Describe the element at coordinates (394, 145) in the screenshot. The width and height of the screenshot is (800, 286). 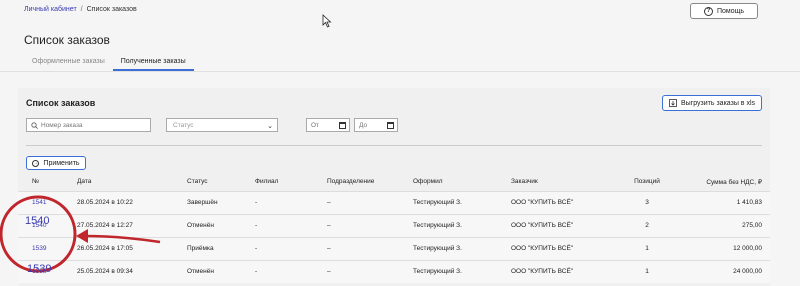
I see `filter-divider` at that location.